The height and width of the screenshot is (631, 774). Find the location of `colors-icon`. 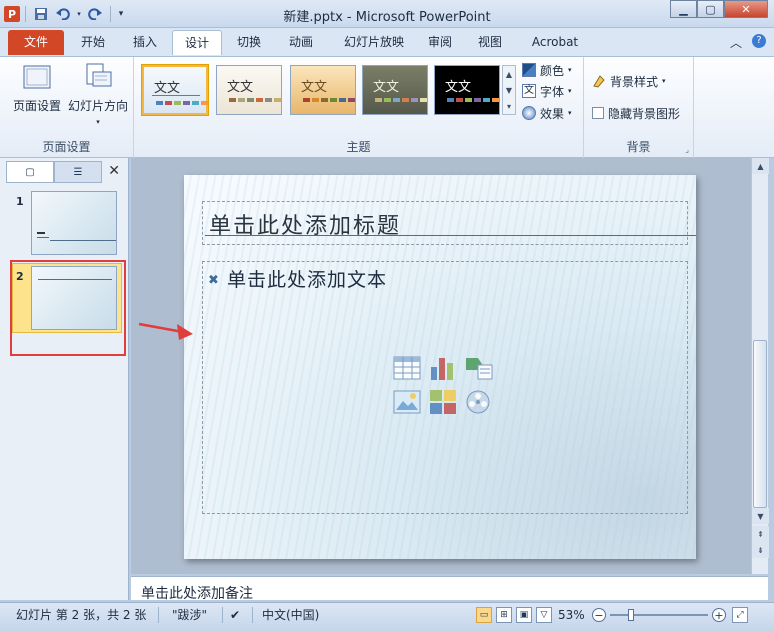

colors-icon is located at coordinates (529, 70).